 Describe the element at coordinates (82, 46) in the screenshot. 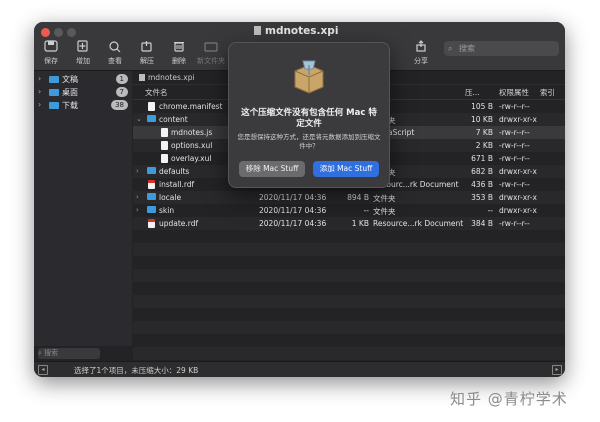

I see `add-icon` at that location.